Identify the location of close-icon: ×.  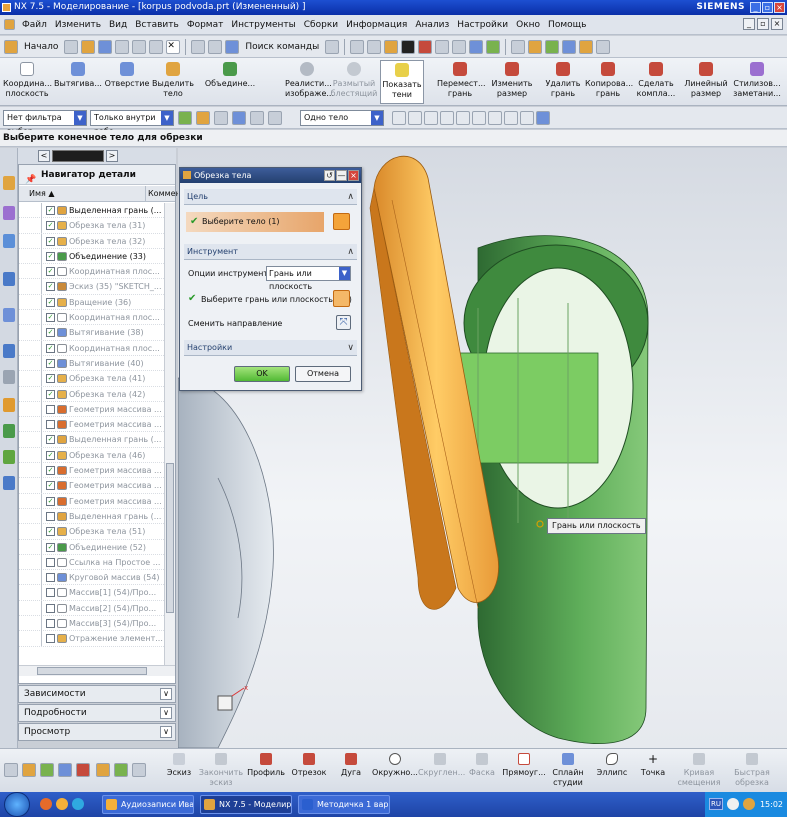
(353, 175).